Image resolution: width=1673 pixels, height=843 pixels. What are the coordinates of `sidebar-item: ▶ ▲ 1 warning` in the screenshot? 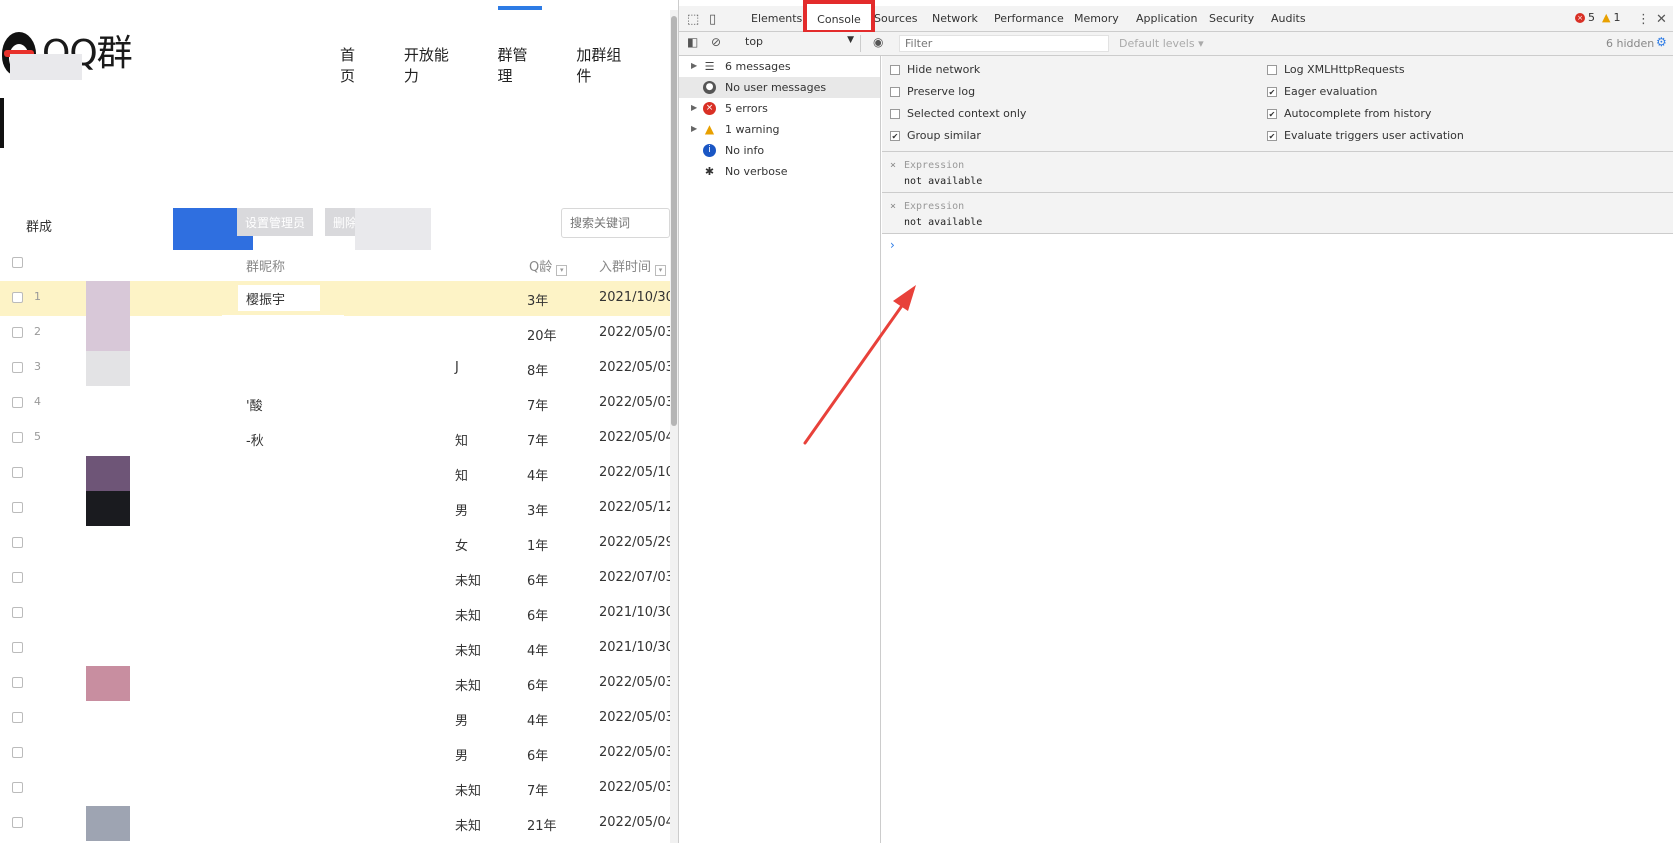 It's located at (779, 129).